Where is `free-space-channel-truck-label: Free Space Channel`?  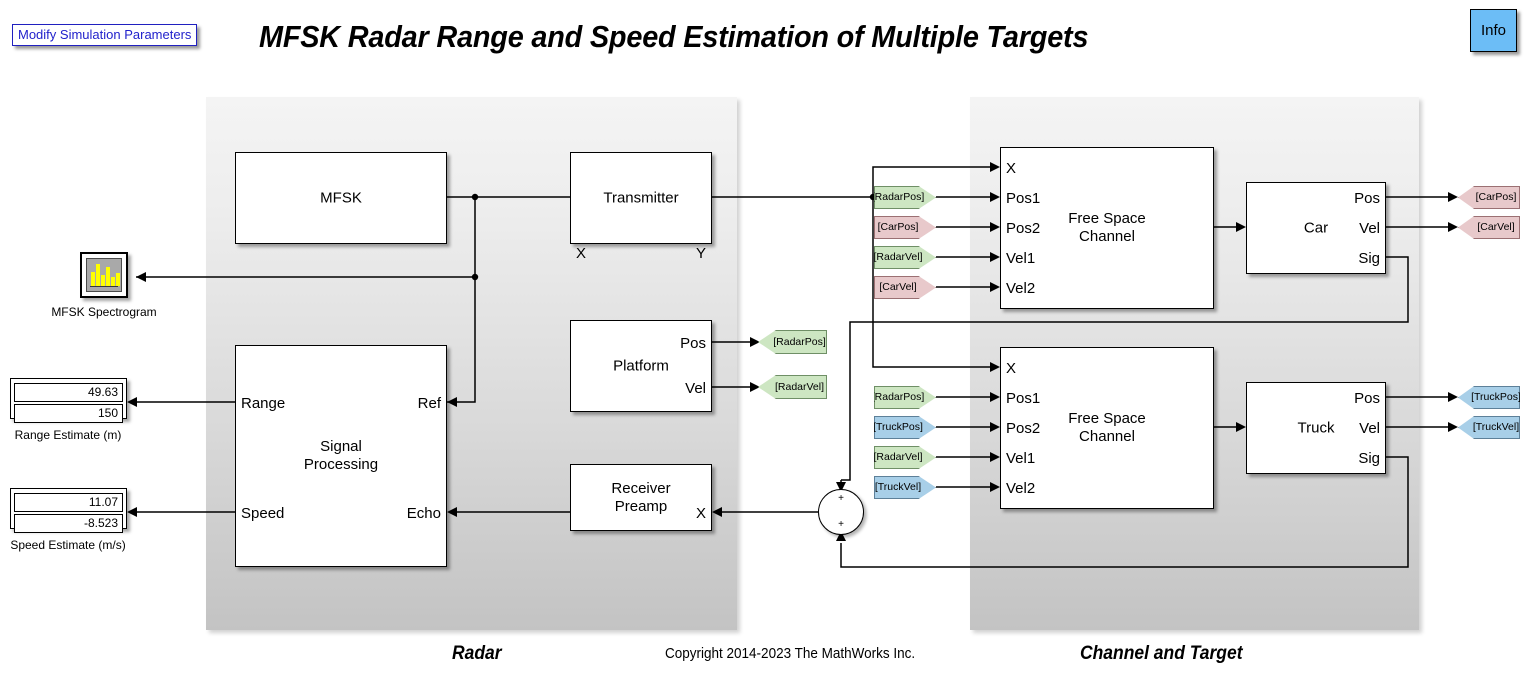 free-space-channel-truck-label: Free Space Channel is located at coordinates (1107, 428).